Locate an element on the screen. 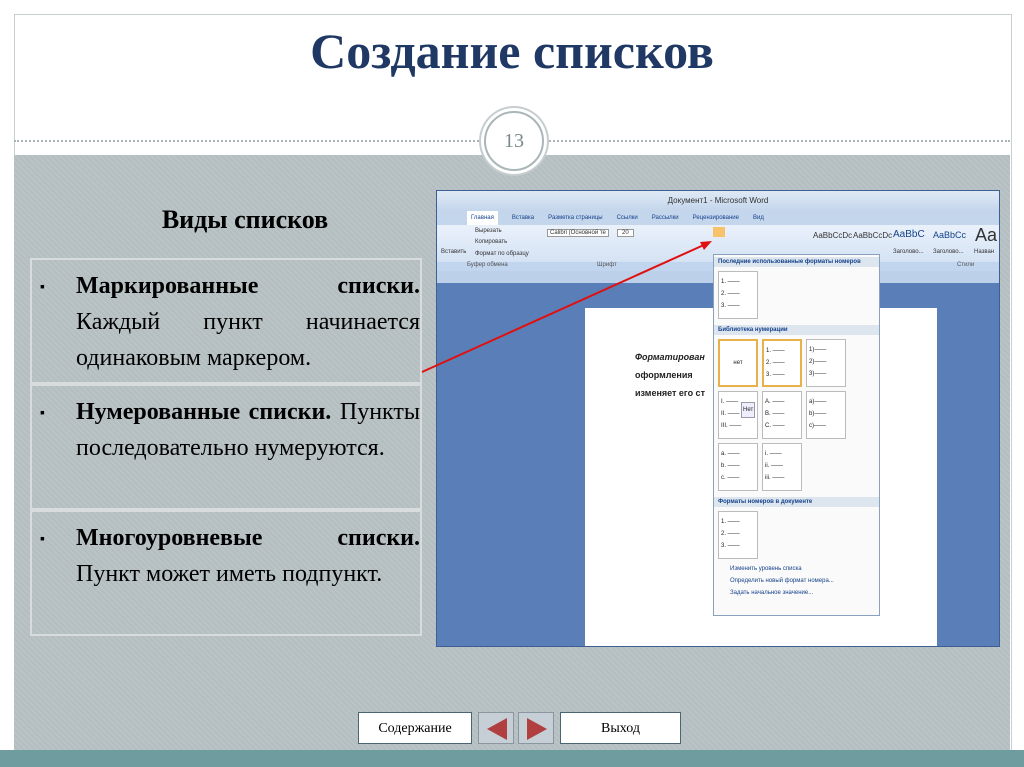 The height and width of the screenshot is (767, 1024). arrow-left-icon is located at coordinates (497, 729).